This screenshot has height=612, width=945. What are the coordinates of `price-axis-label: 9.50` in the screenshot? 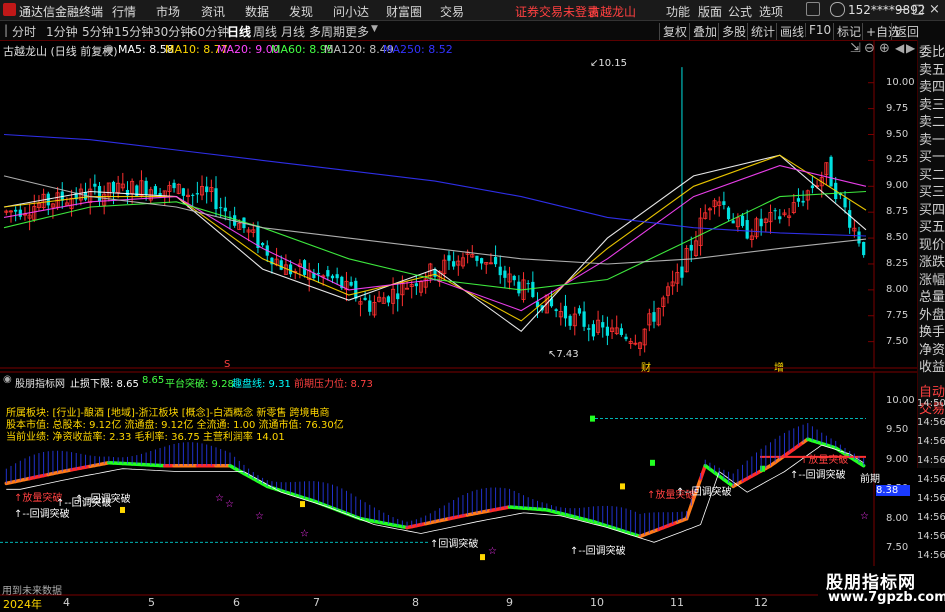 It's located at (897, 134).